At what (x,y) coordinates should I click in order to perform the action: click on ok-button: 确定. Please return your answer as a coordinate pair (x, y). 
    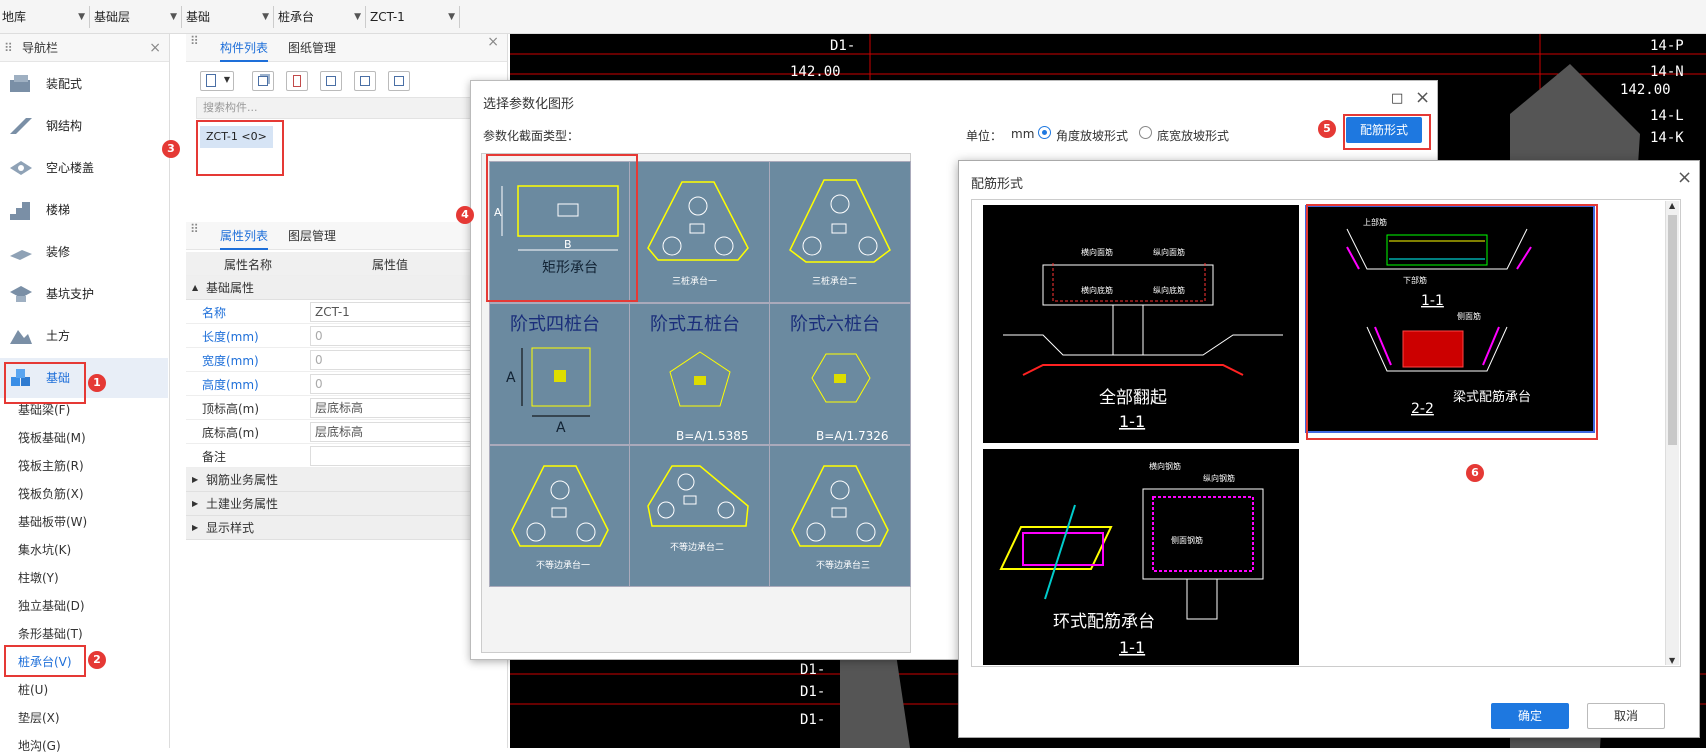
    Looking at the image, I should click on (1530, 716).